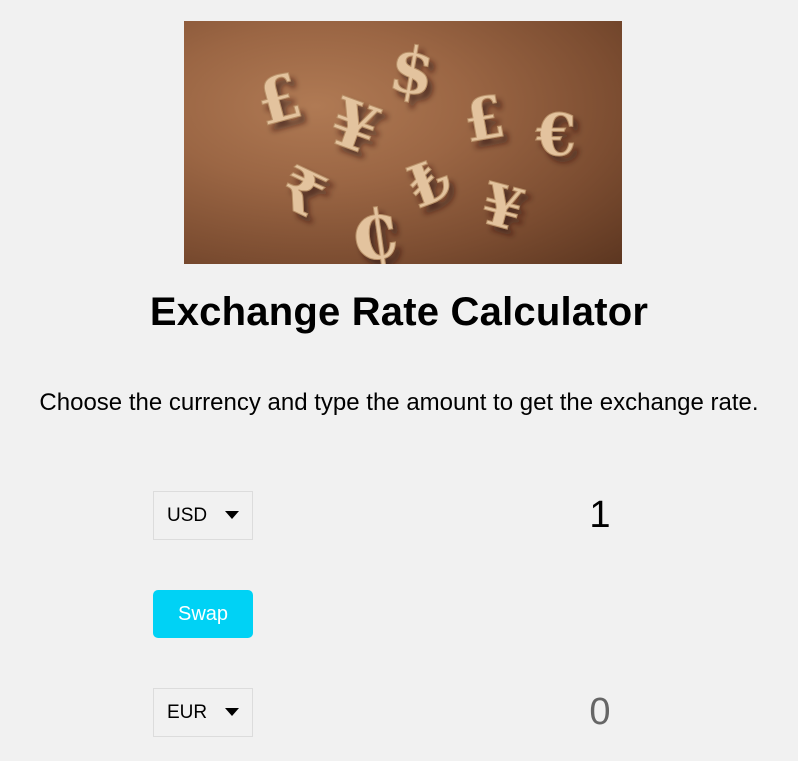  What do you see at coordinates (429, 183) in the screenshot?
I see `lira-symbol-icon: ₺` at bounding box center [429, 183].